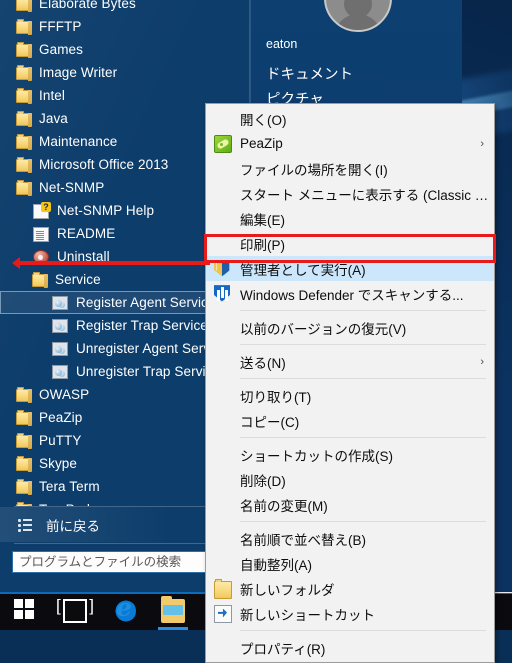 Image resolution: width=512 pixels, height=663 pixels. I want to click on program-list-item-label: Register Trap Service, so click(142, 325).